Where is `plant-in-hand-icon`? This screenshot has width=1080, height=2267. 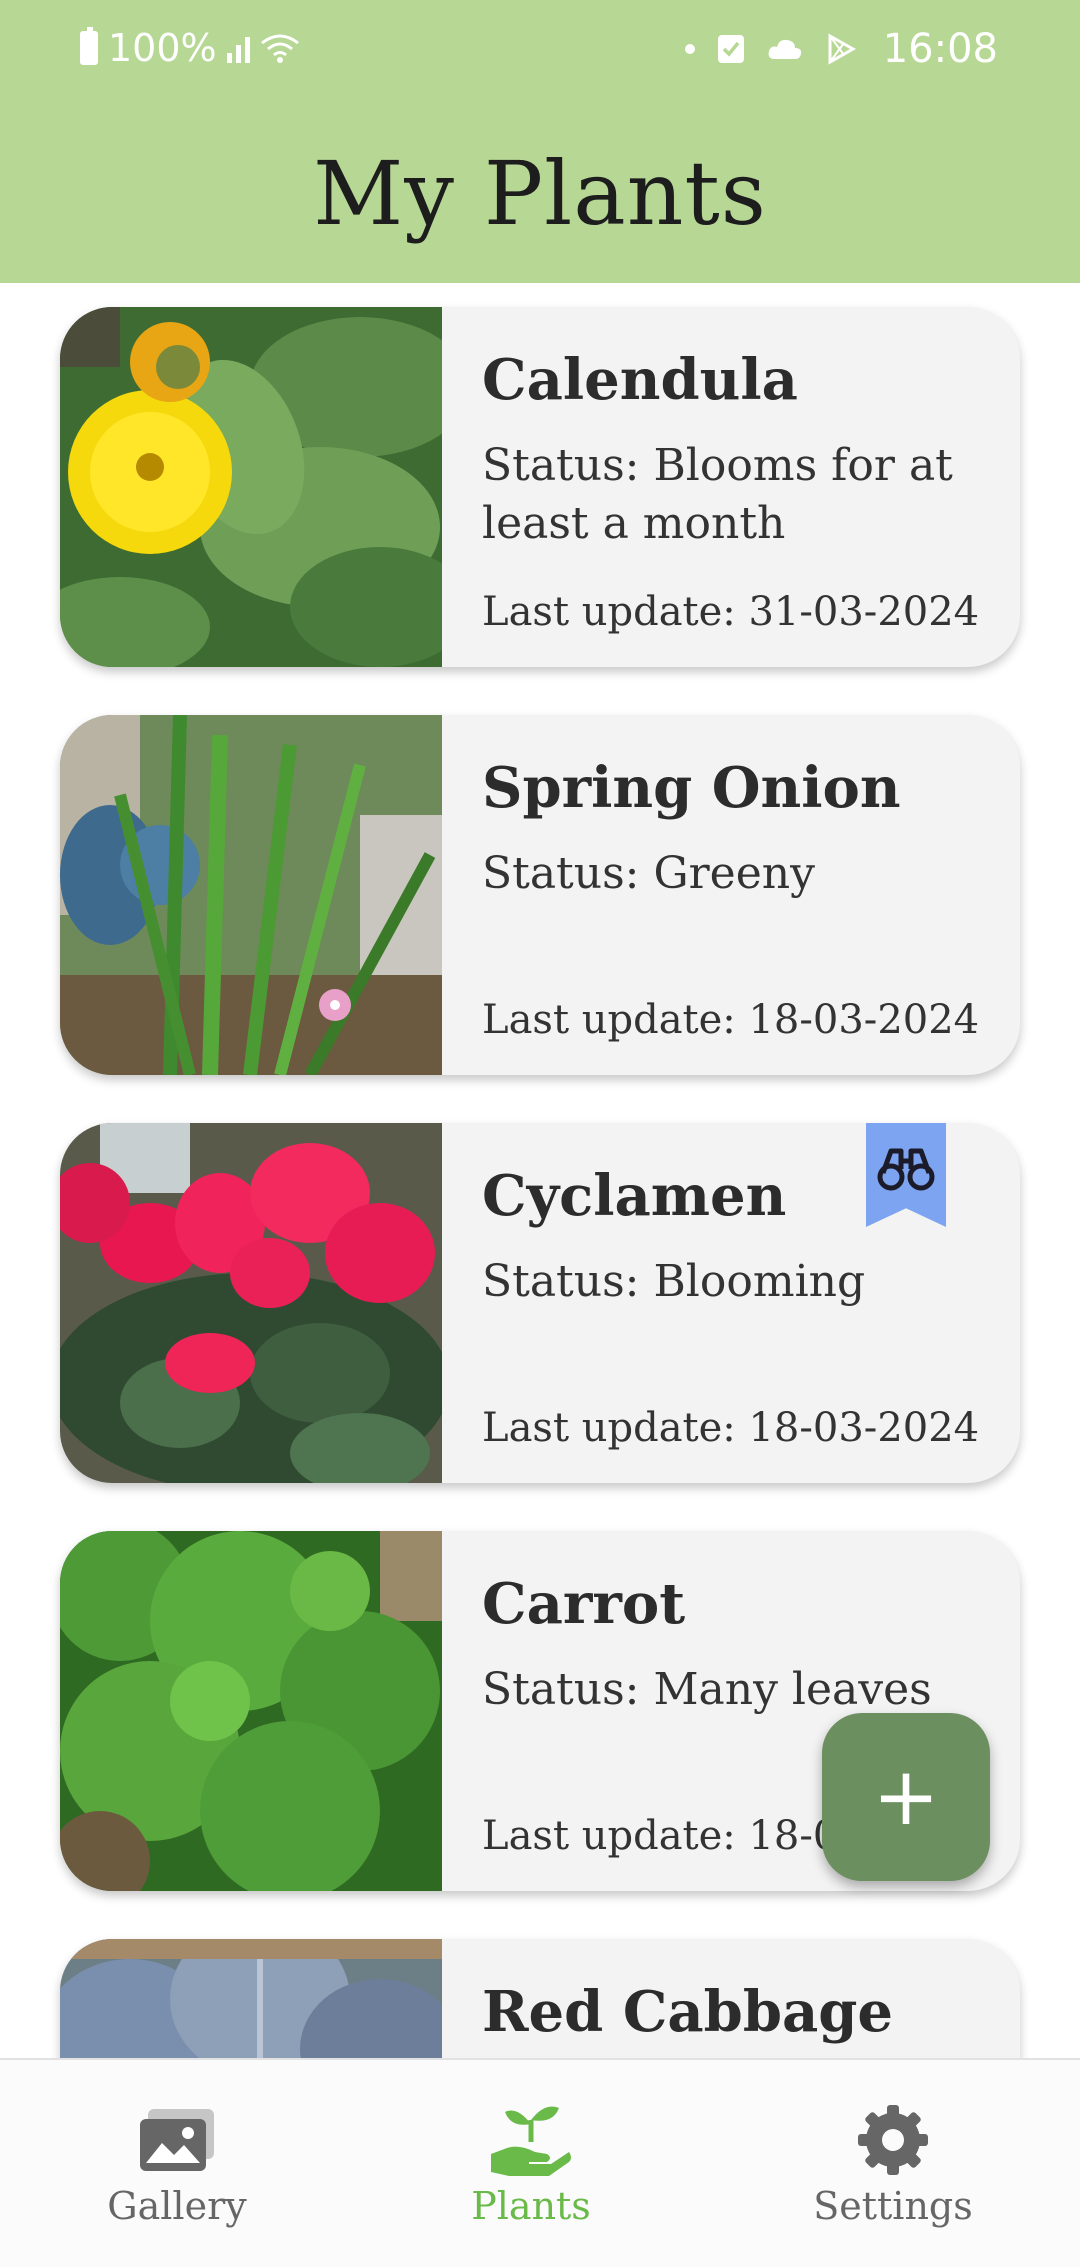 plant-in-hand-icon is located at coordinates (531, 2140).